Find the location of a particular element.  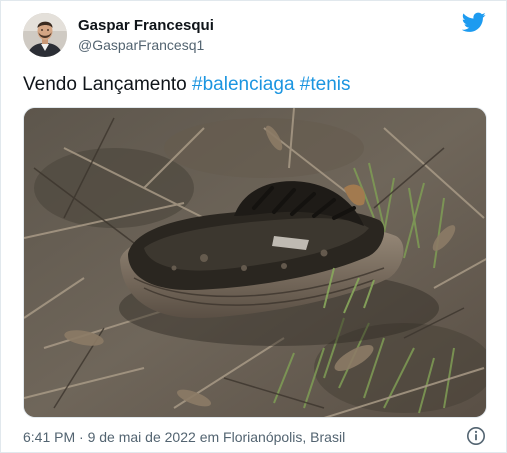

tweet-text-body: Vendo Lançamento is located at coordinates (105, 84).